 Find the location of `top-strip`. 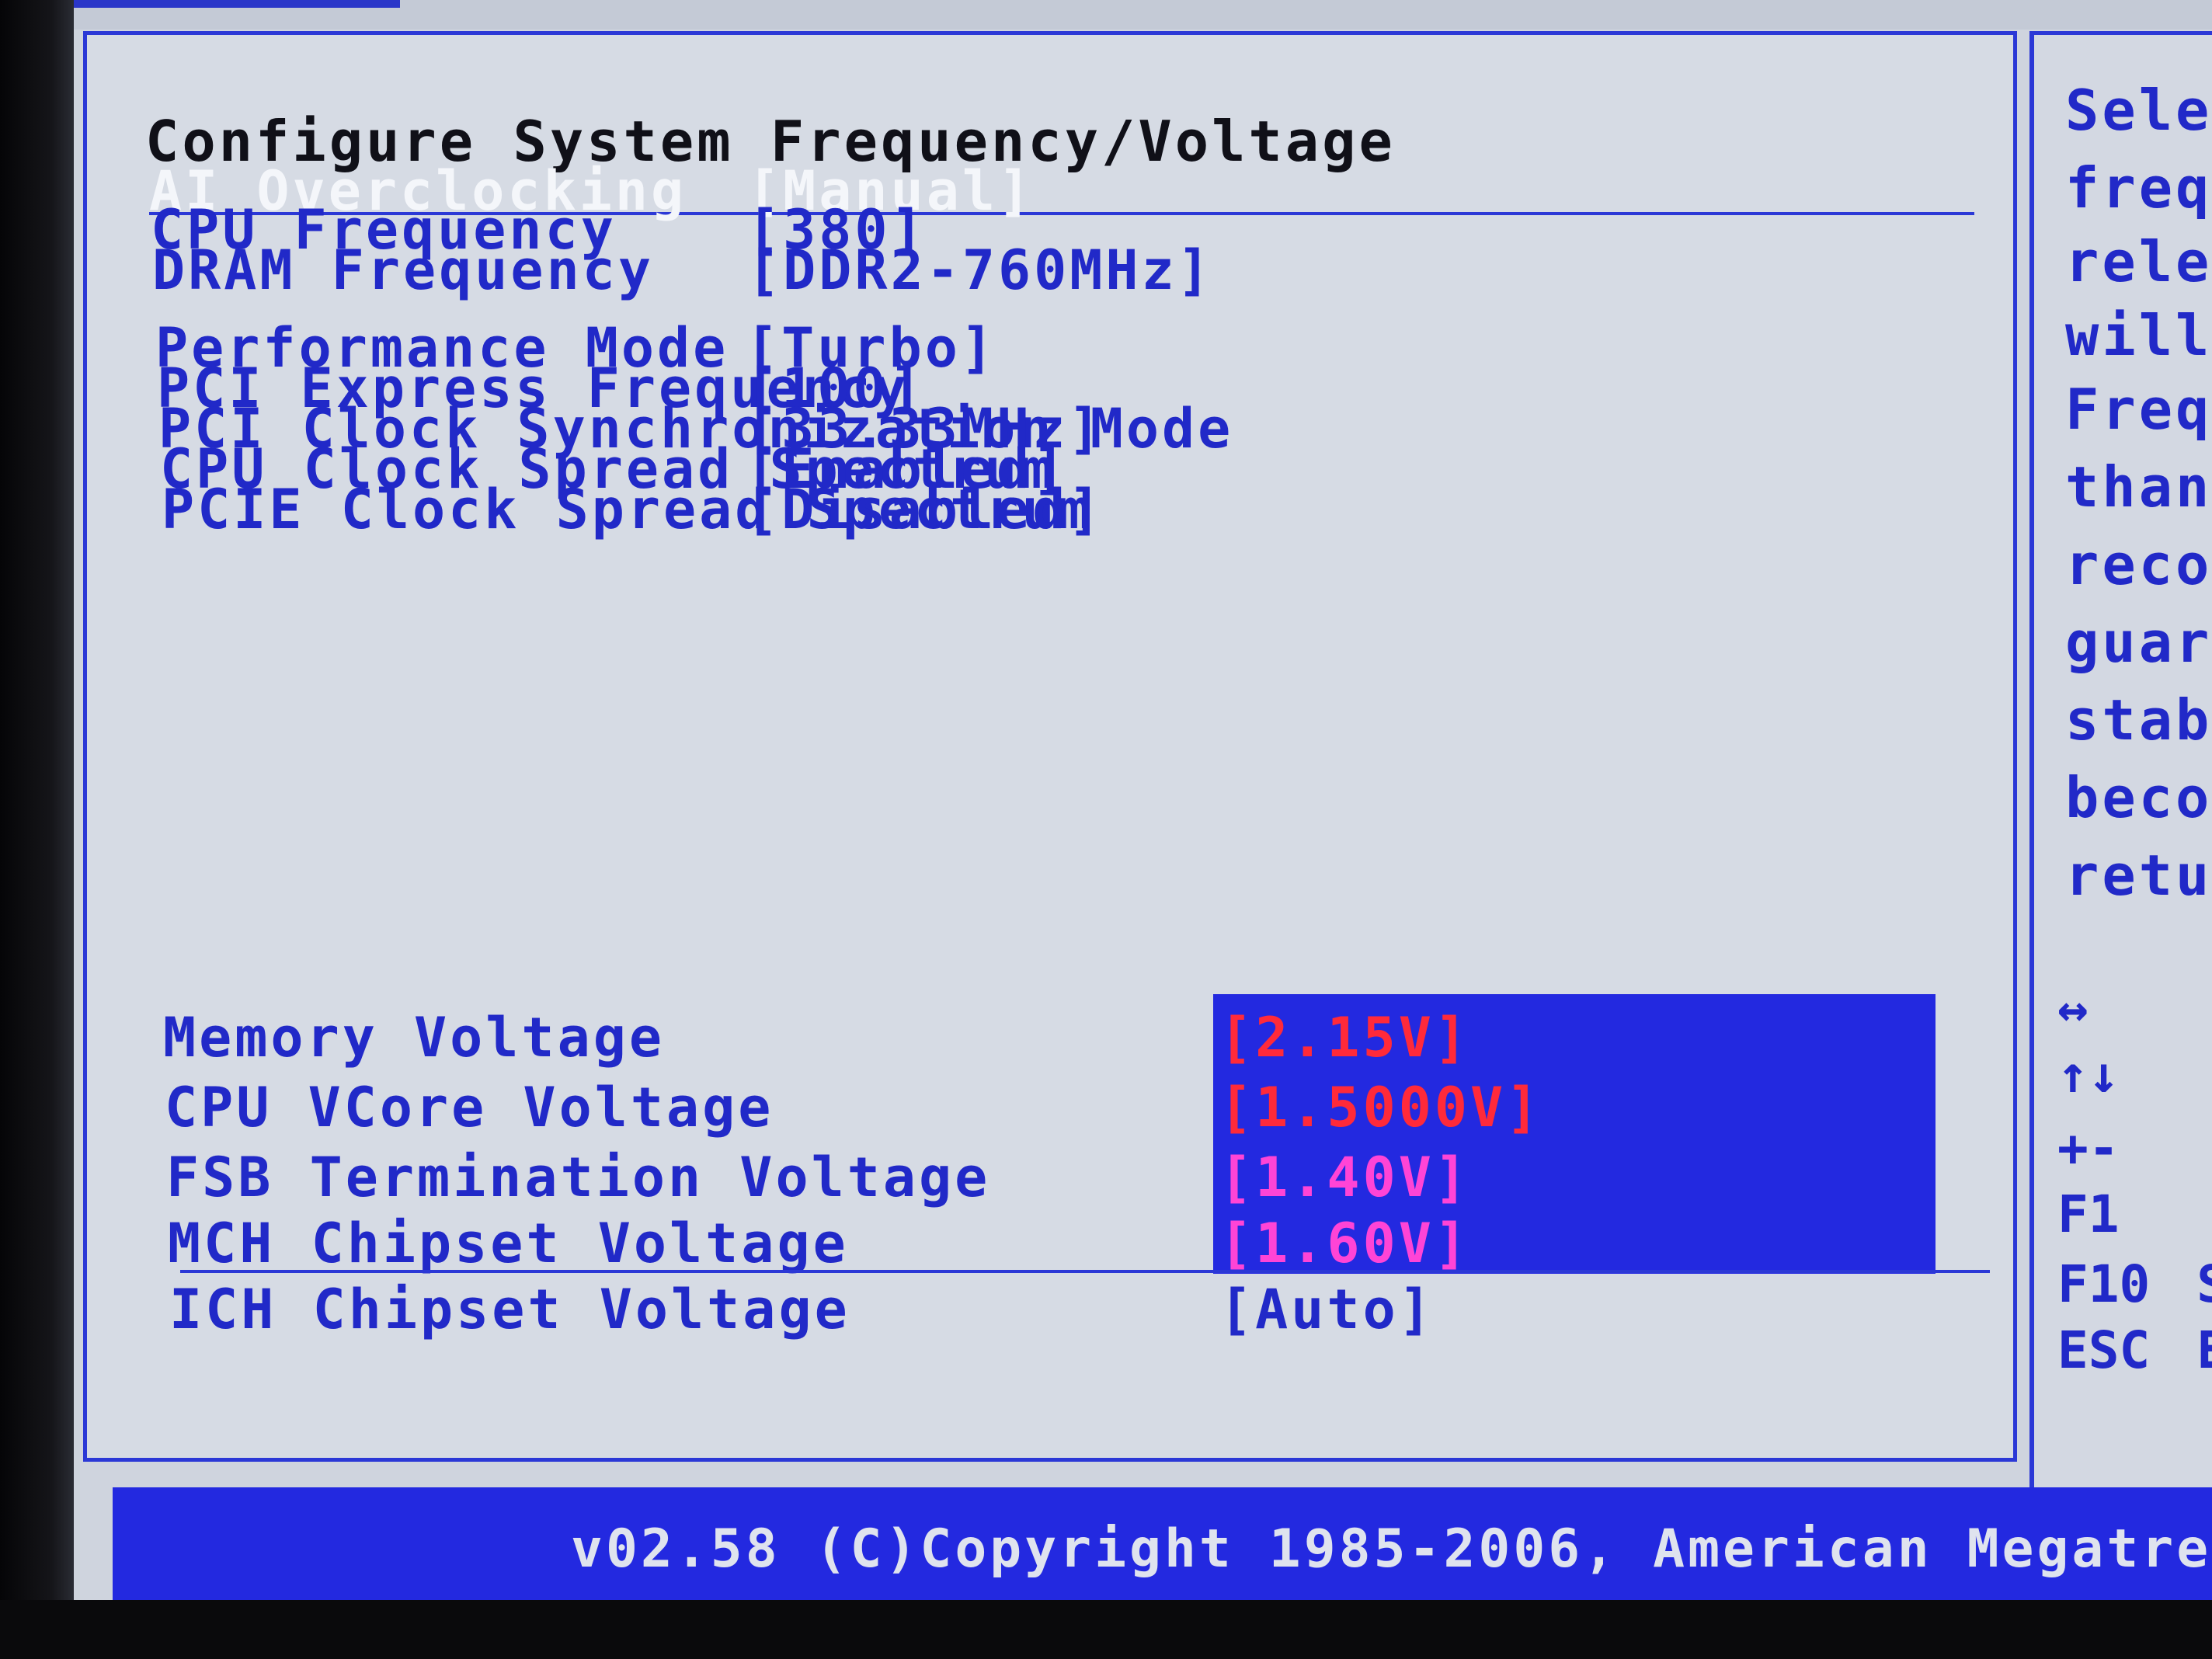

top-strip is located at coordinates (1143, 15).